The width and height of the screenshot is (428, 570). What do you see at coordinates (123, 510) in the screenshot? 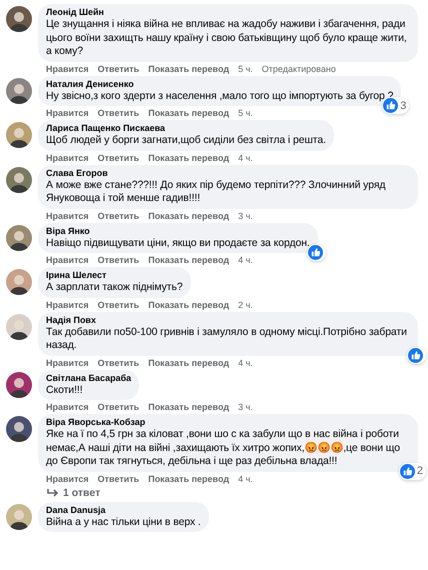
I see `author-name: Dana Danusja` at bounding box center [123, 510].